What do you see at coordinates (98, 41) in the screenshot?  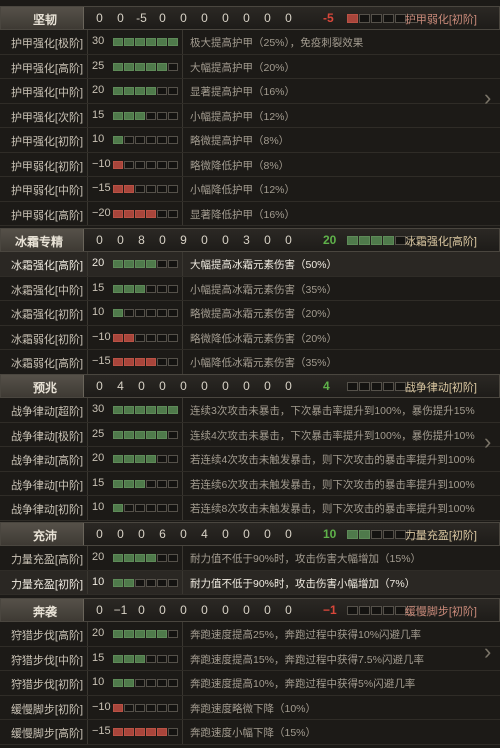 I see `tier-threshold: 30` at bounding box center [98, 41].